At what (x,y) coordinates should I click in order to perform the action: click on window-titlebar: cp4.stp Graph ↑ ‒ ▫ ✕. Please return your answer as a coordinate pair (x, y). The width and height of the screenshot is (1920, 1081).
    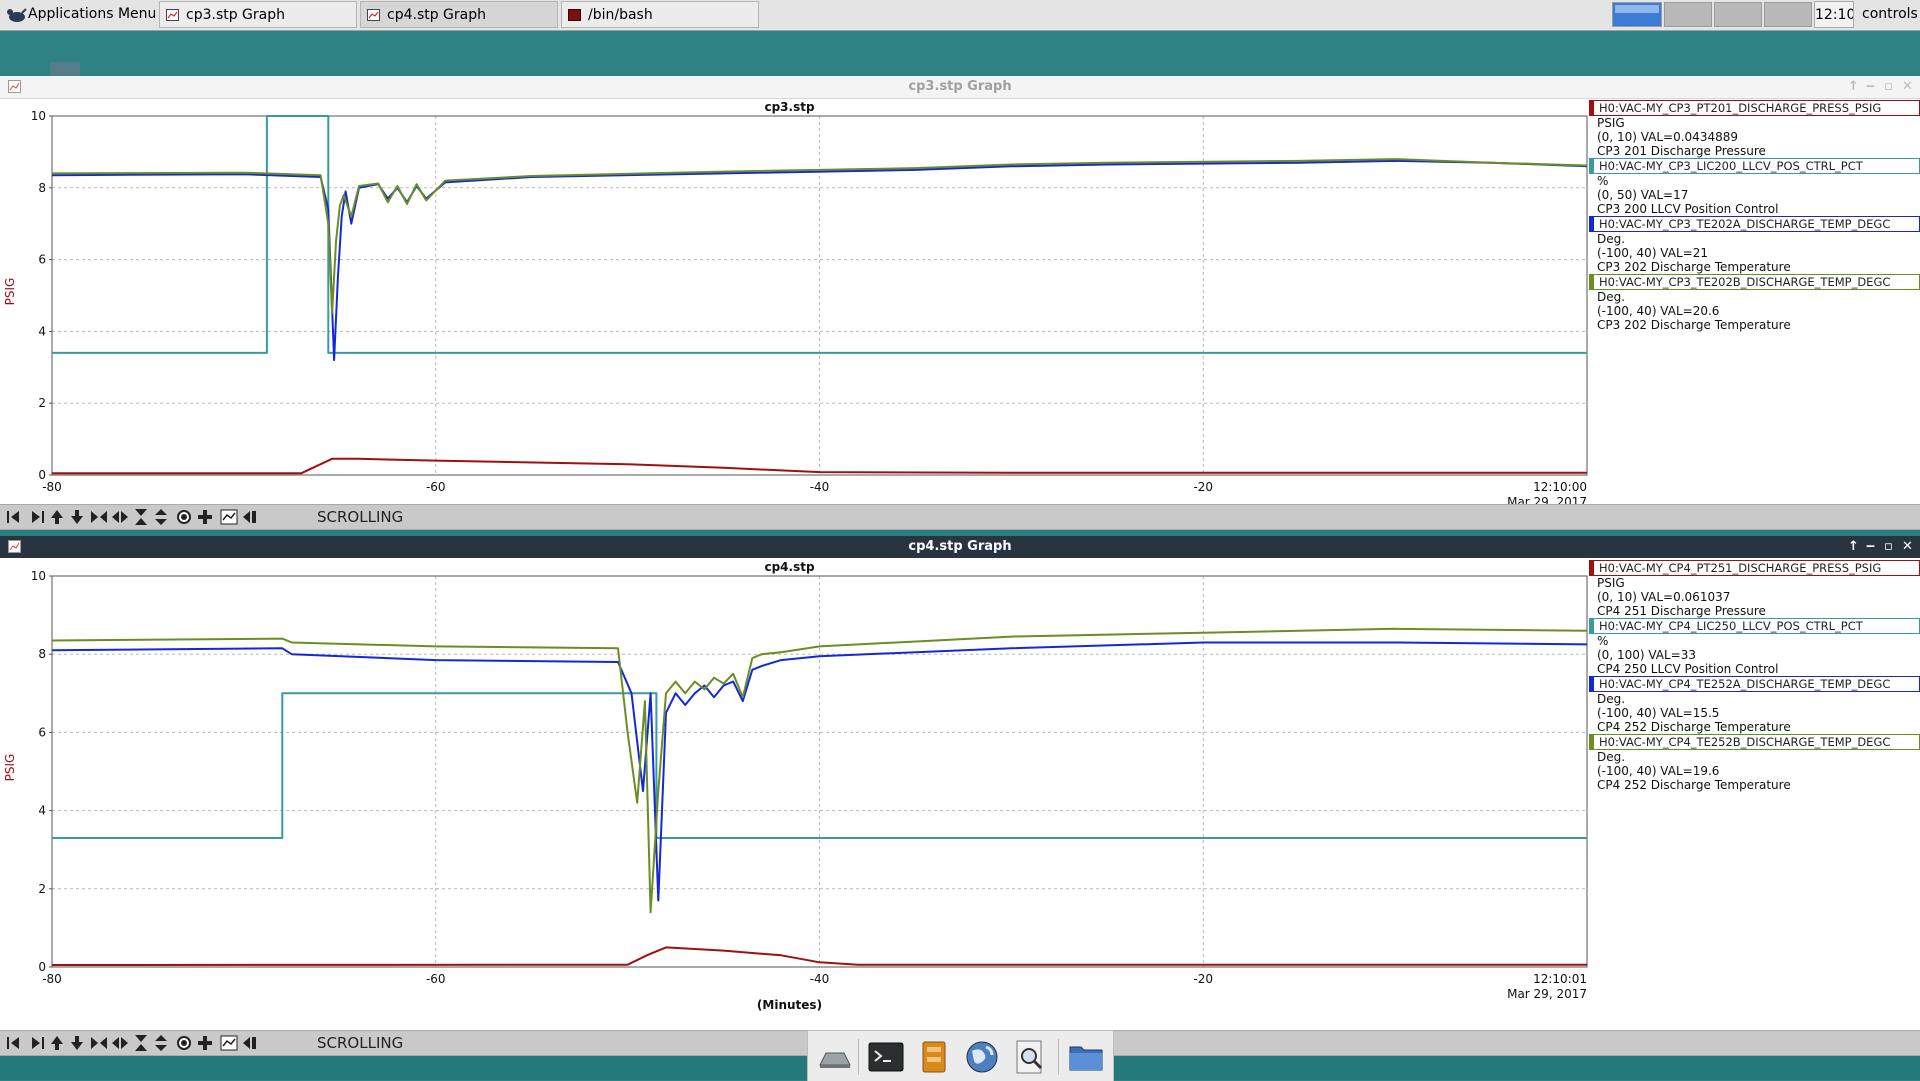
    Looking at the image, I should click on (960, 547).